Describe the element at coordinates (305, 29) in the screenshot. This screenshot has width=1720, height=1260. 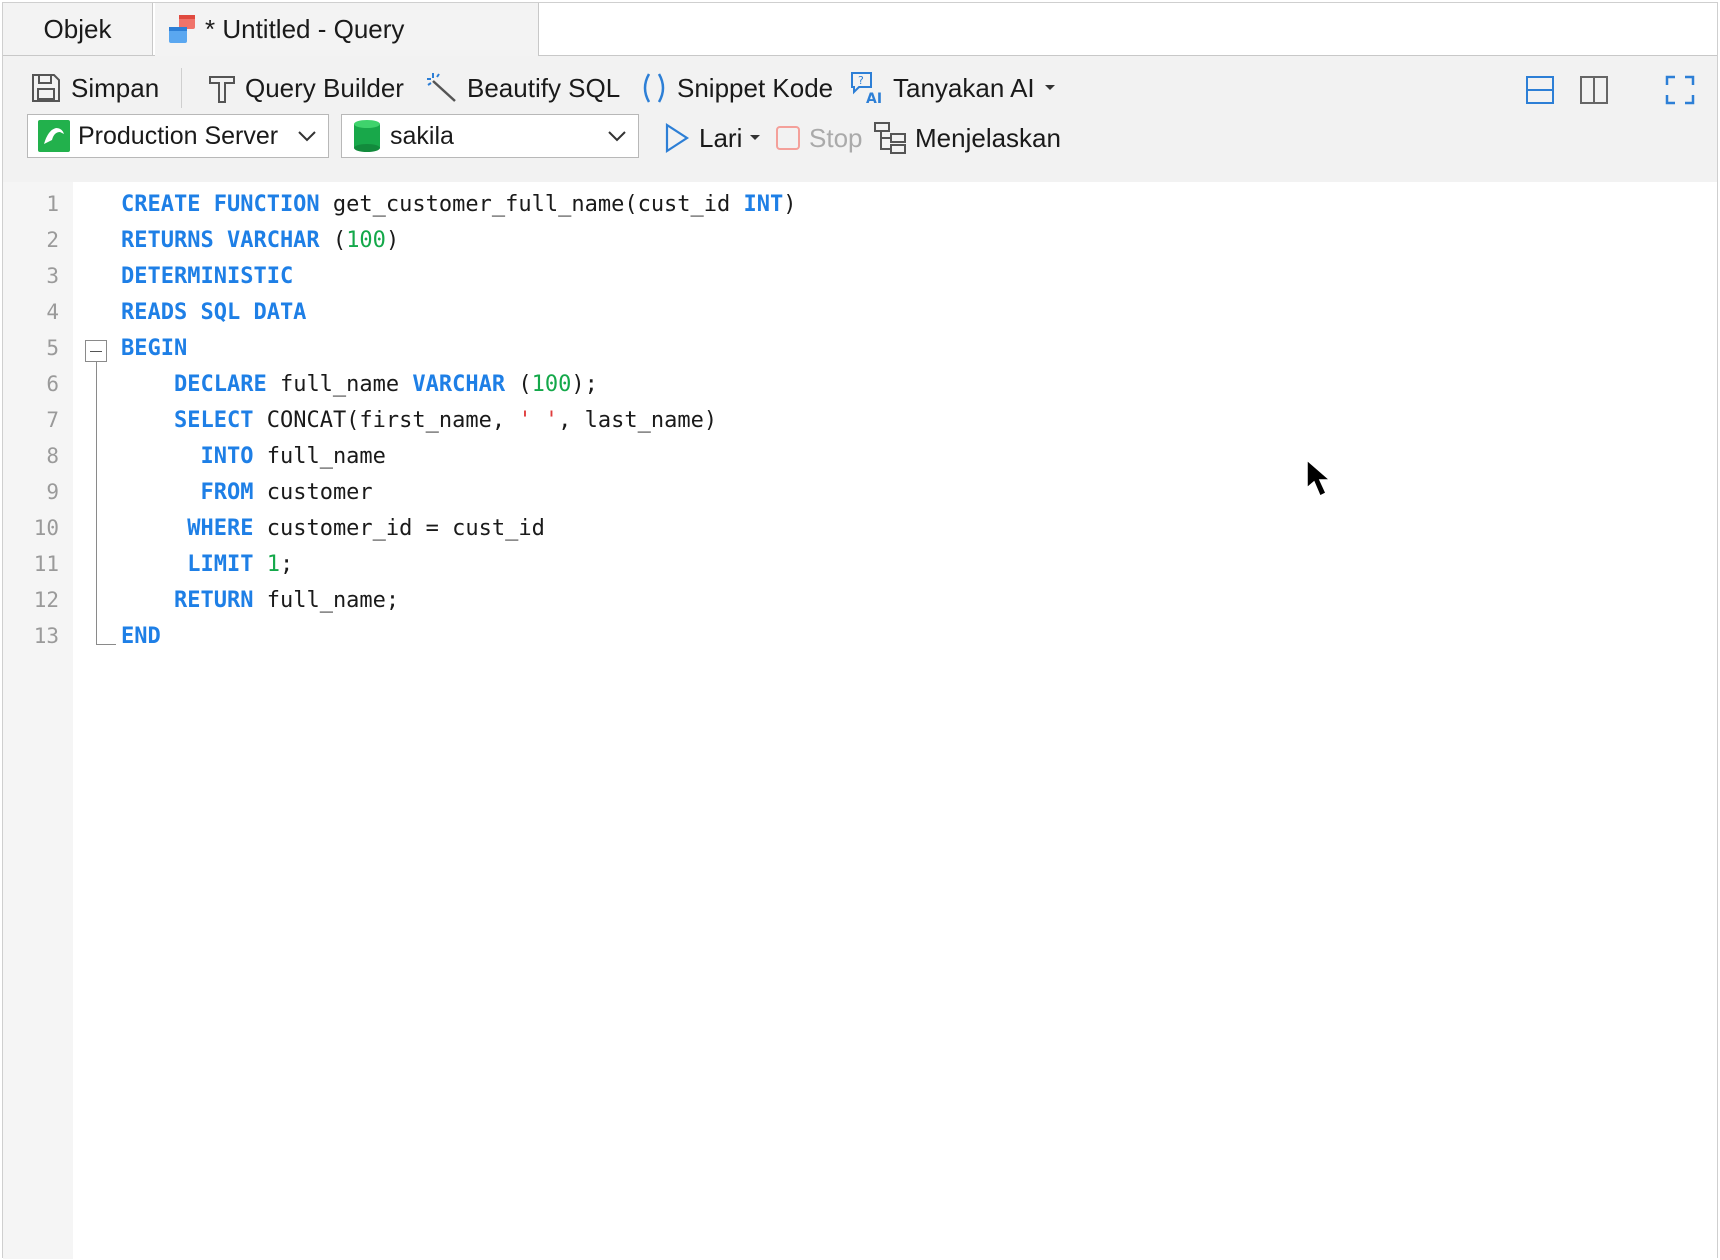
I see `tab-query-label: * Untitled - Query` at that location.